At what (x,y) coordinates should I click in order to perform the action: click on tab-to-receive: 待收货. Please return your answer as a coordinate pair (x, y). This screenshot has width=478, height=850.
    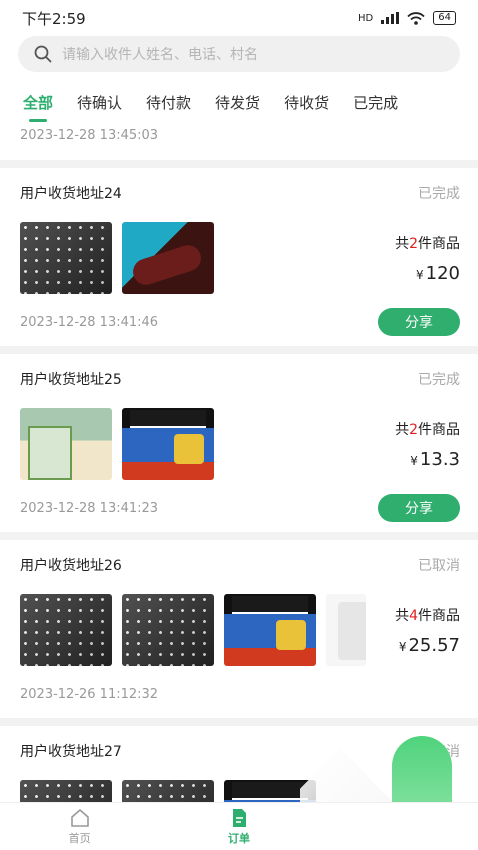
    Looking at the image, I should click on (306, 102).